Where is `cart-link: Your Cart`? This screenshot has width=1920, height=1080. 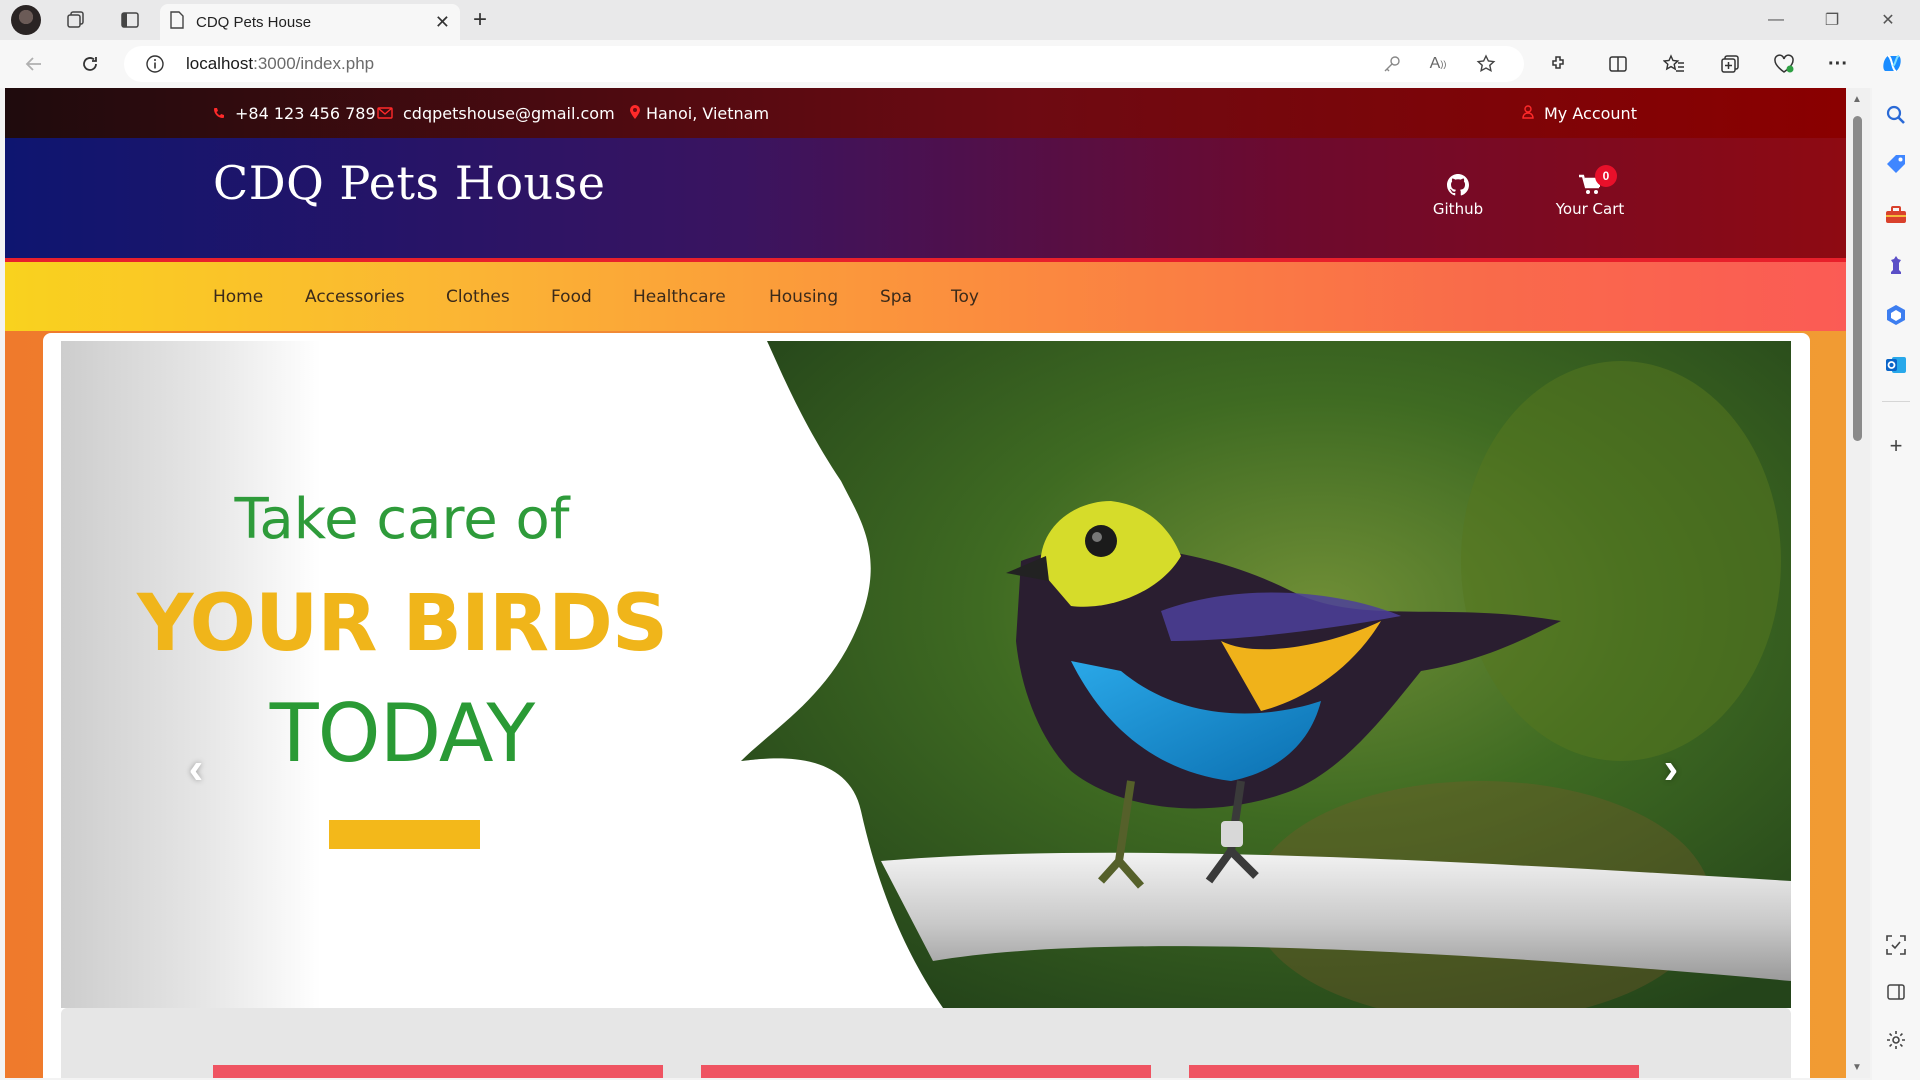
cart-link: Your Cart is located at coordinates (1590, 196).